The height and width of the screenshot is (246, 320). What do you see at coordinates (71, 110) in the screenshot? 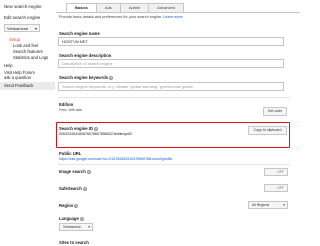
I see `edition-value: Free, with ads.` at bounding box center [71, 110].